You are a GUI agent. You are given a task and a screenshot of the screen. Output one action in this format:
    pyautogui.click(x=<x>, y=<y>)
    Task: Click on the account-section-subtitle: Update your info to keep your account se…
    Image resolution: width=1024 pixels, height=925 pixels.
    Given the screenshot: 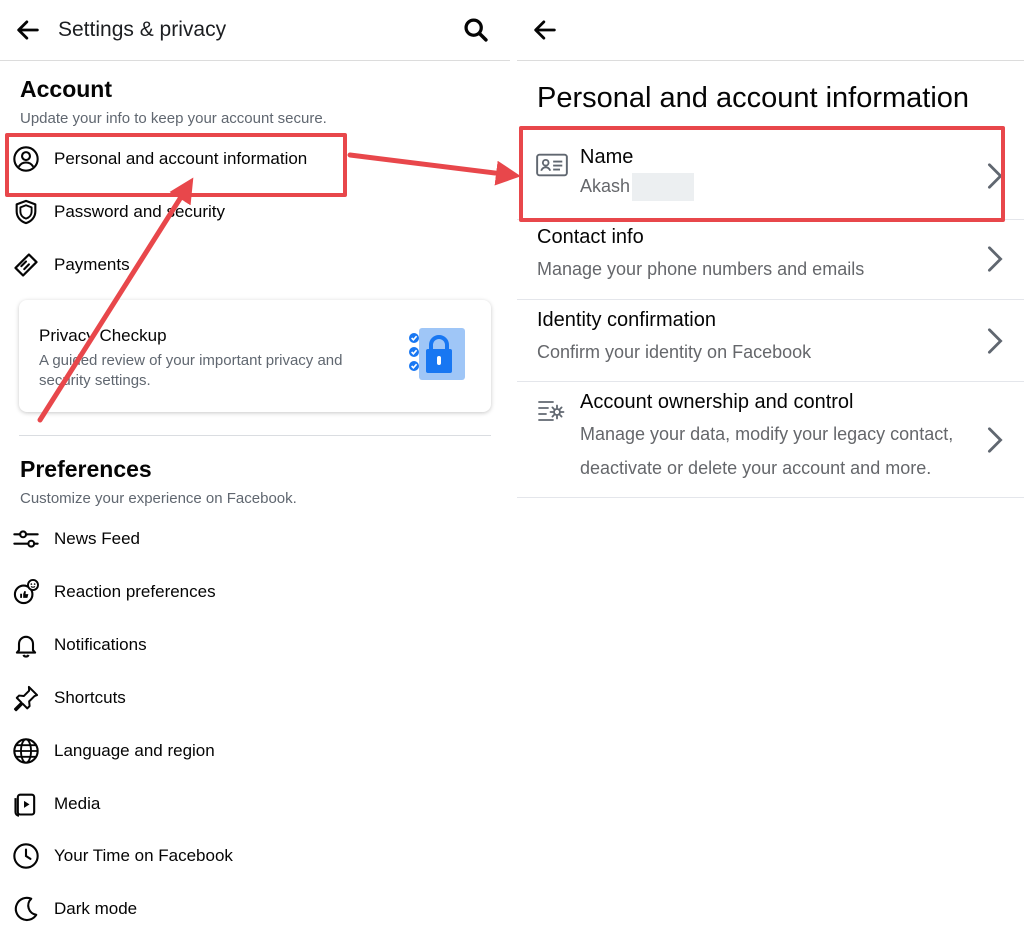 What is the action you would take?
    pyautogui.click(x=173, y=118)
    